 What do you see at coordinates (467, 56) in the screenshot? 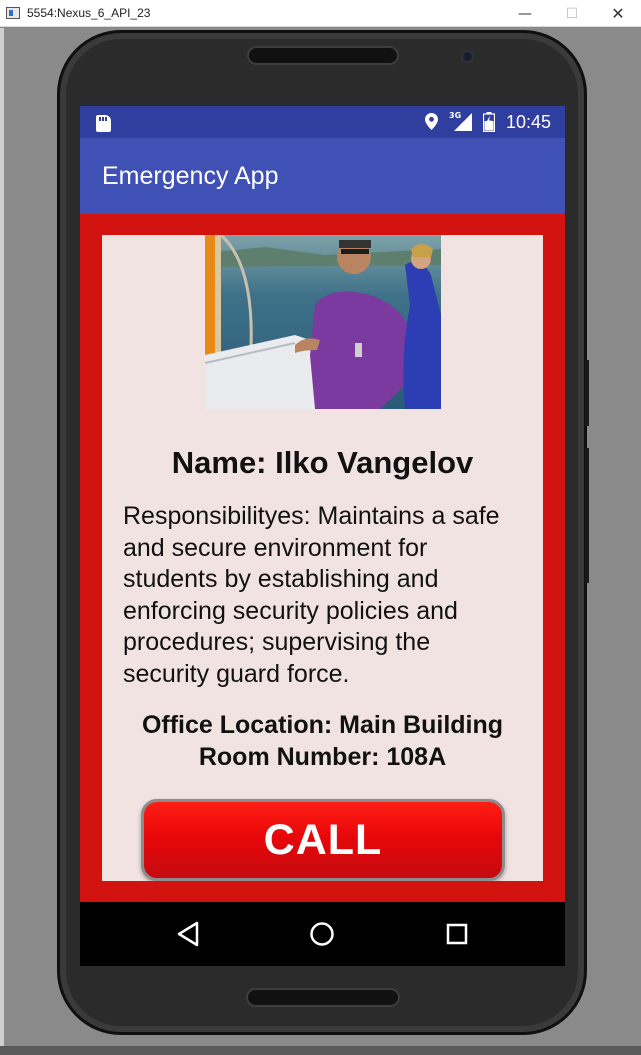
I see `front-camera` at bounding box center [467, 56].